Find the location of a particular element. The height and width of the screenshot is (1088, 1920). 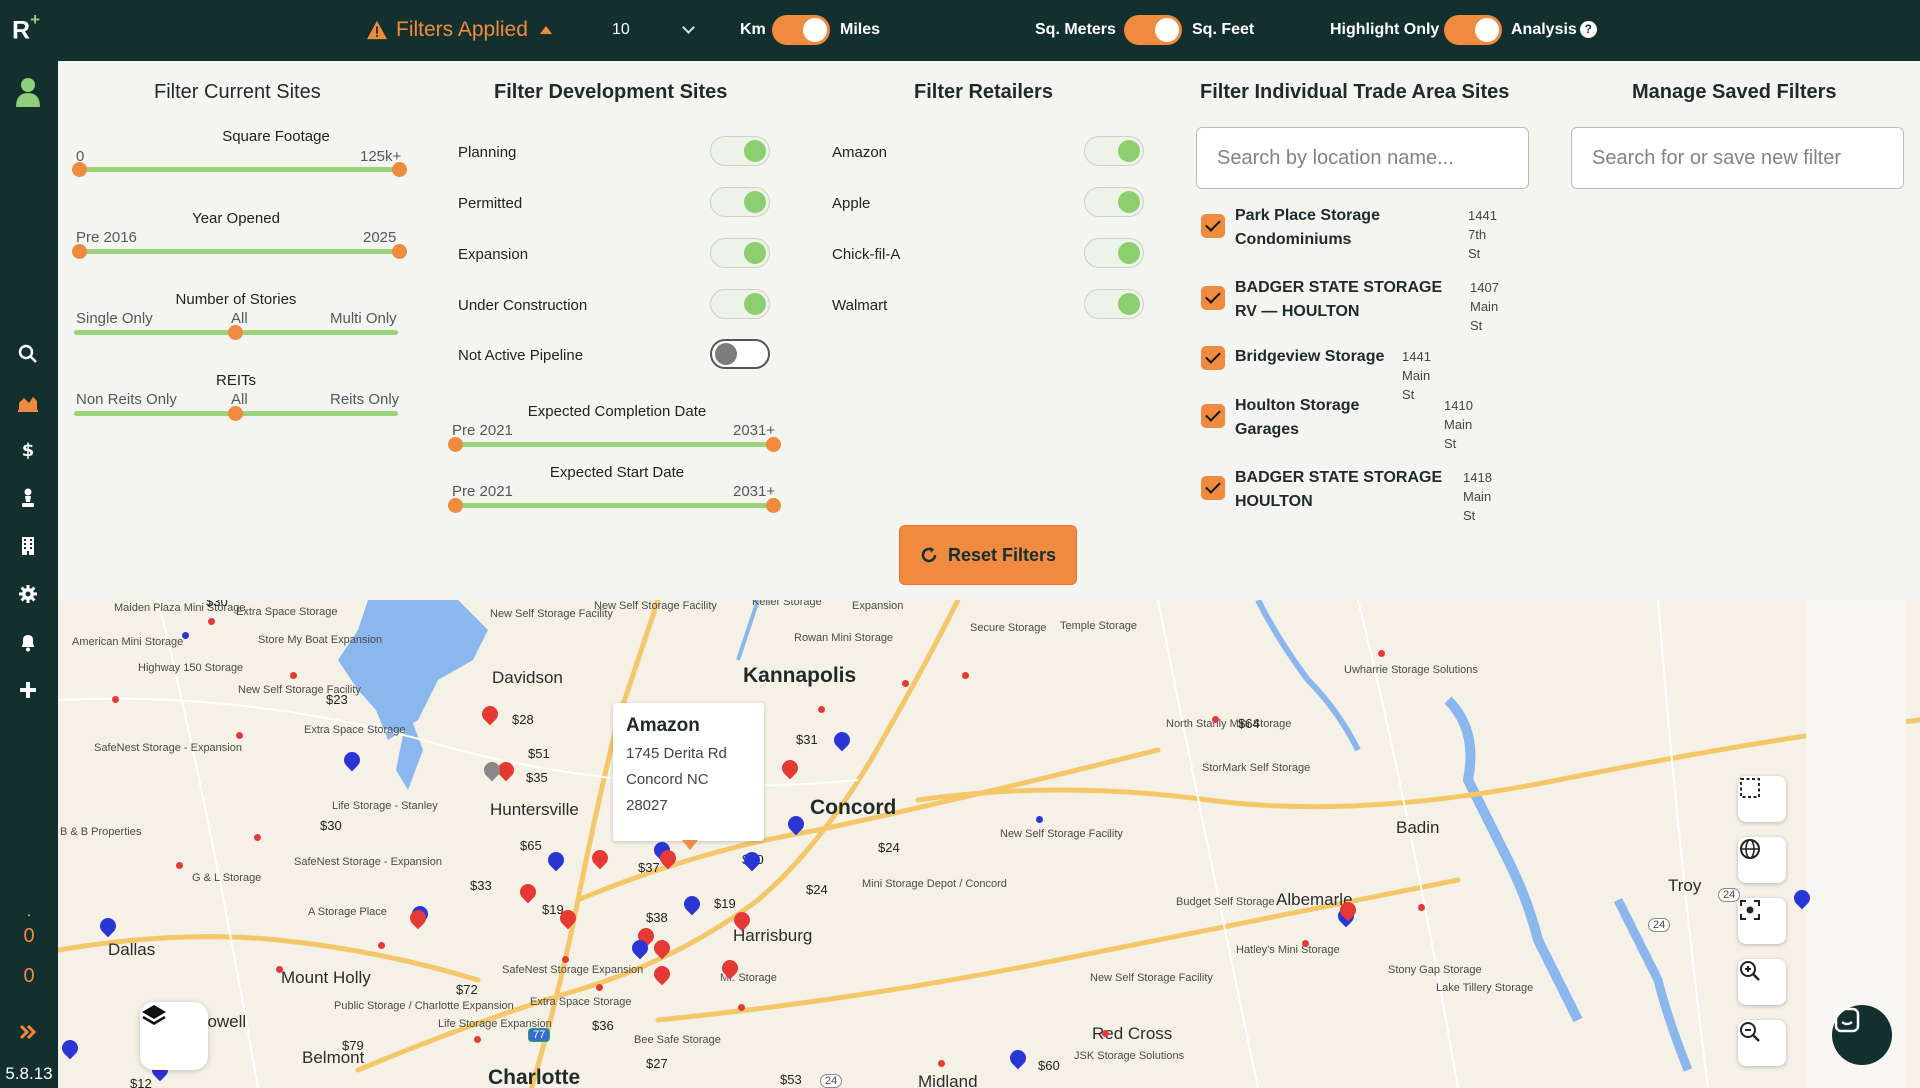

not-active-pipeline-switch is located at coordinates (740, 354).